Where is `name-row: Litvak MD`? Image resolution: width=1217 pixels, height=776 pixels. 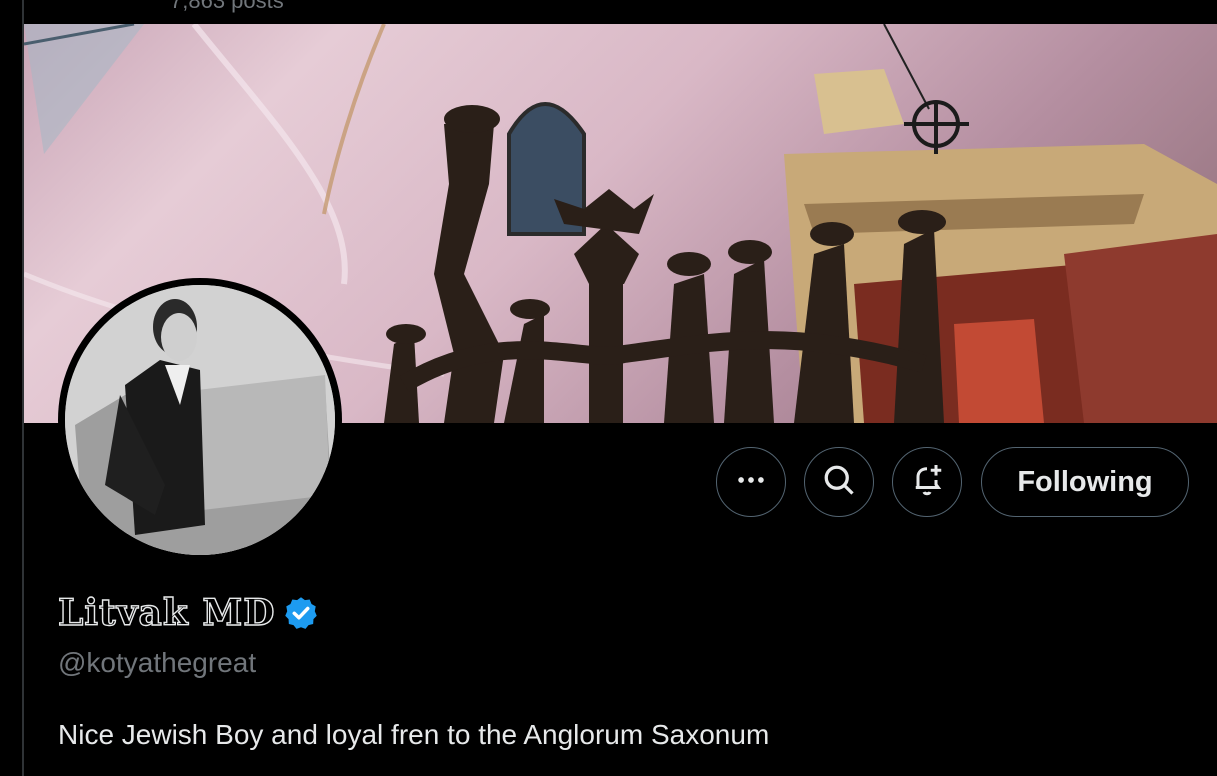 name-row: Litvak MD is located at coordinates (188, 613).